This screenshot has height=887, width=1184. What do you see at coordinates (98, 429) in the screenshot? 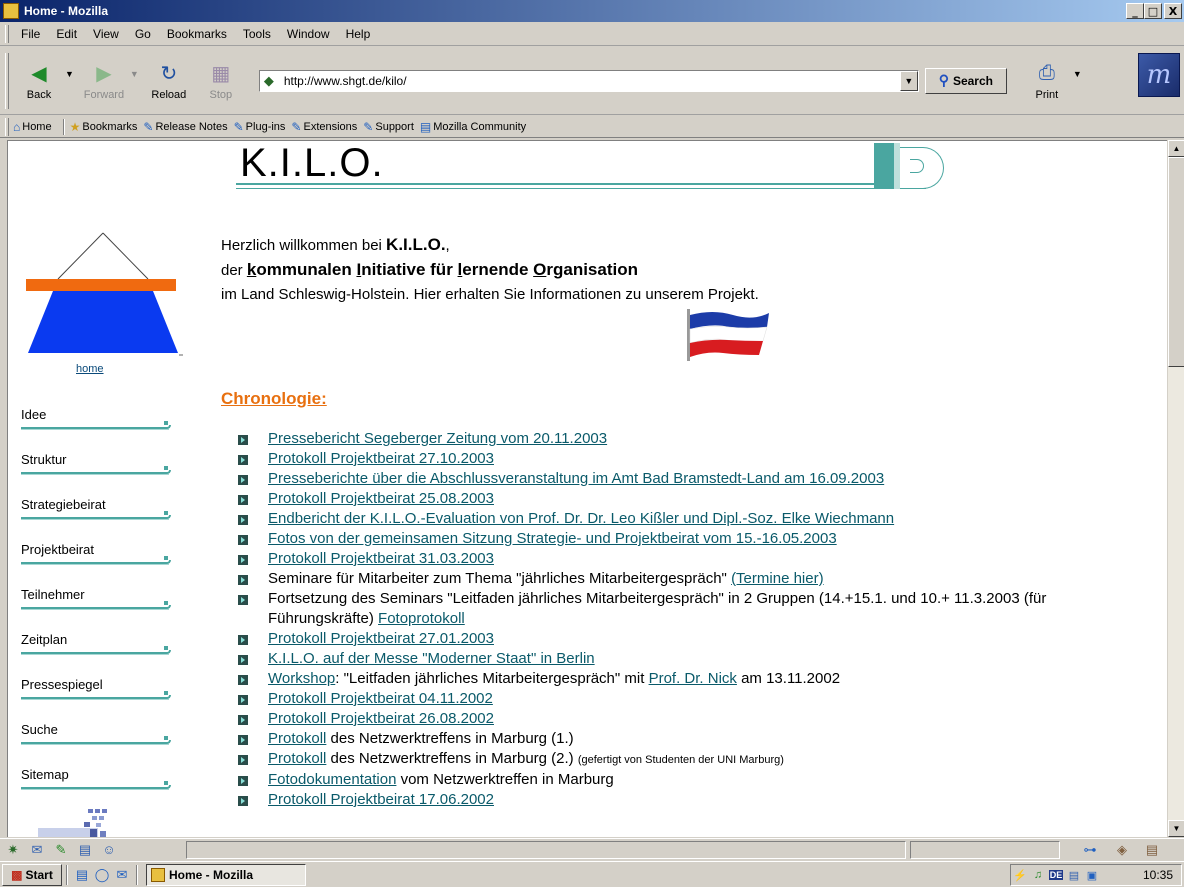
I see `sidebar-item-idee: Idee` at bounding box center [98, 429].